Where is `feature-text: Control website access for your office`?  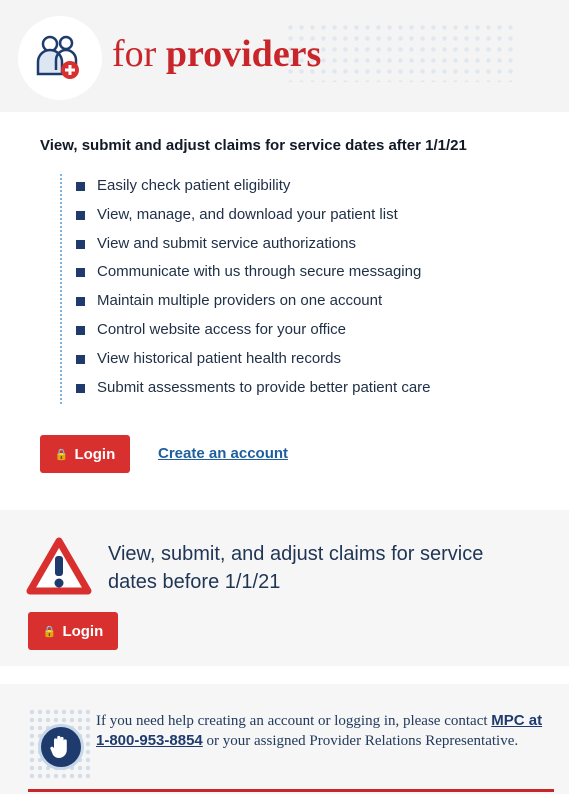
feature-text: Control website access for your office is located at coordinates (222, 329).